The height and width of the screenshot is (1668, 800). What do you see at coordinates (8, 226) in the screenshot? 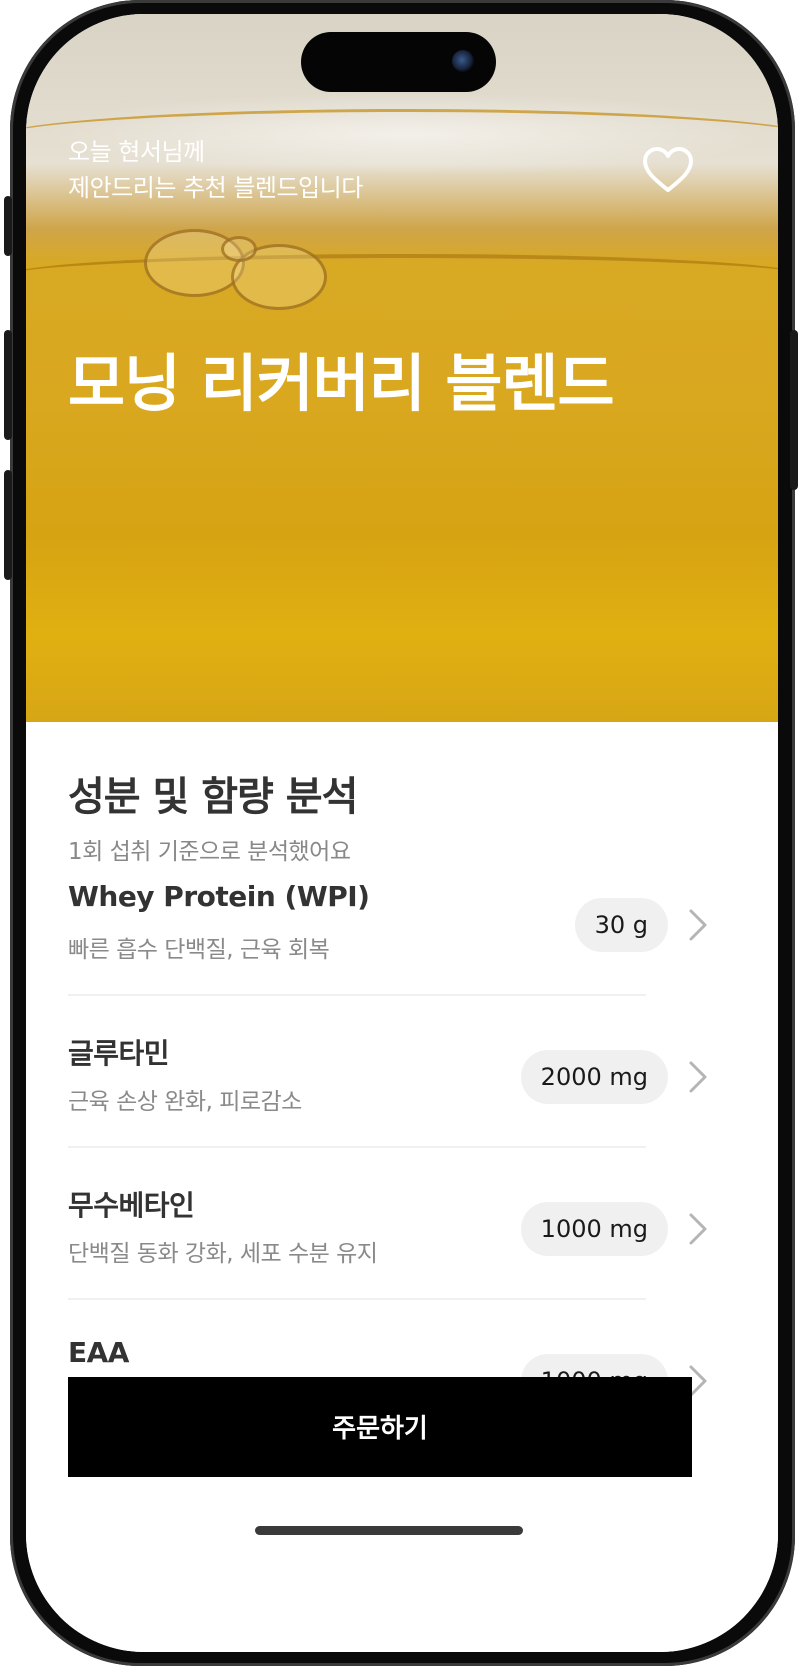
I see `action-button` at bounding box center [8, 226].